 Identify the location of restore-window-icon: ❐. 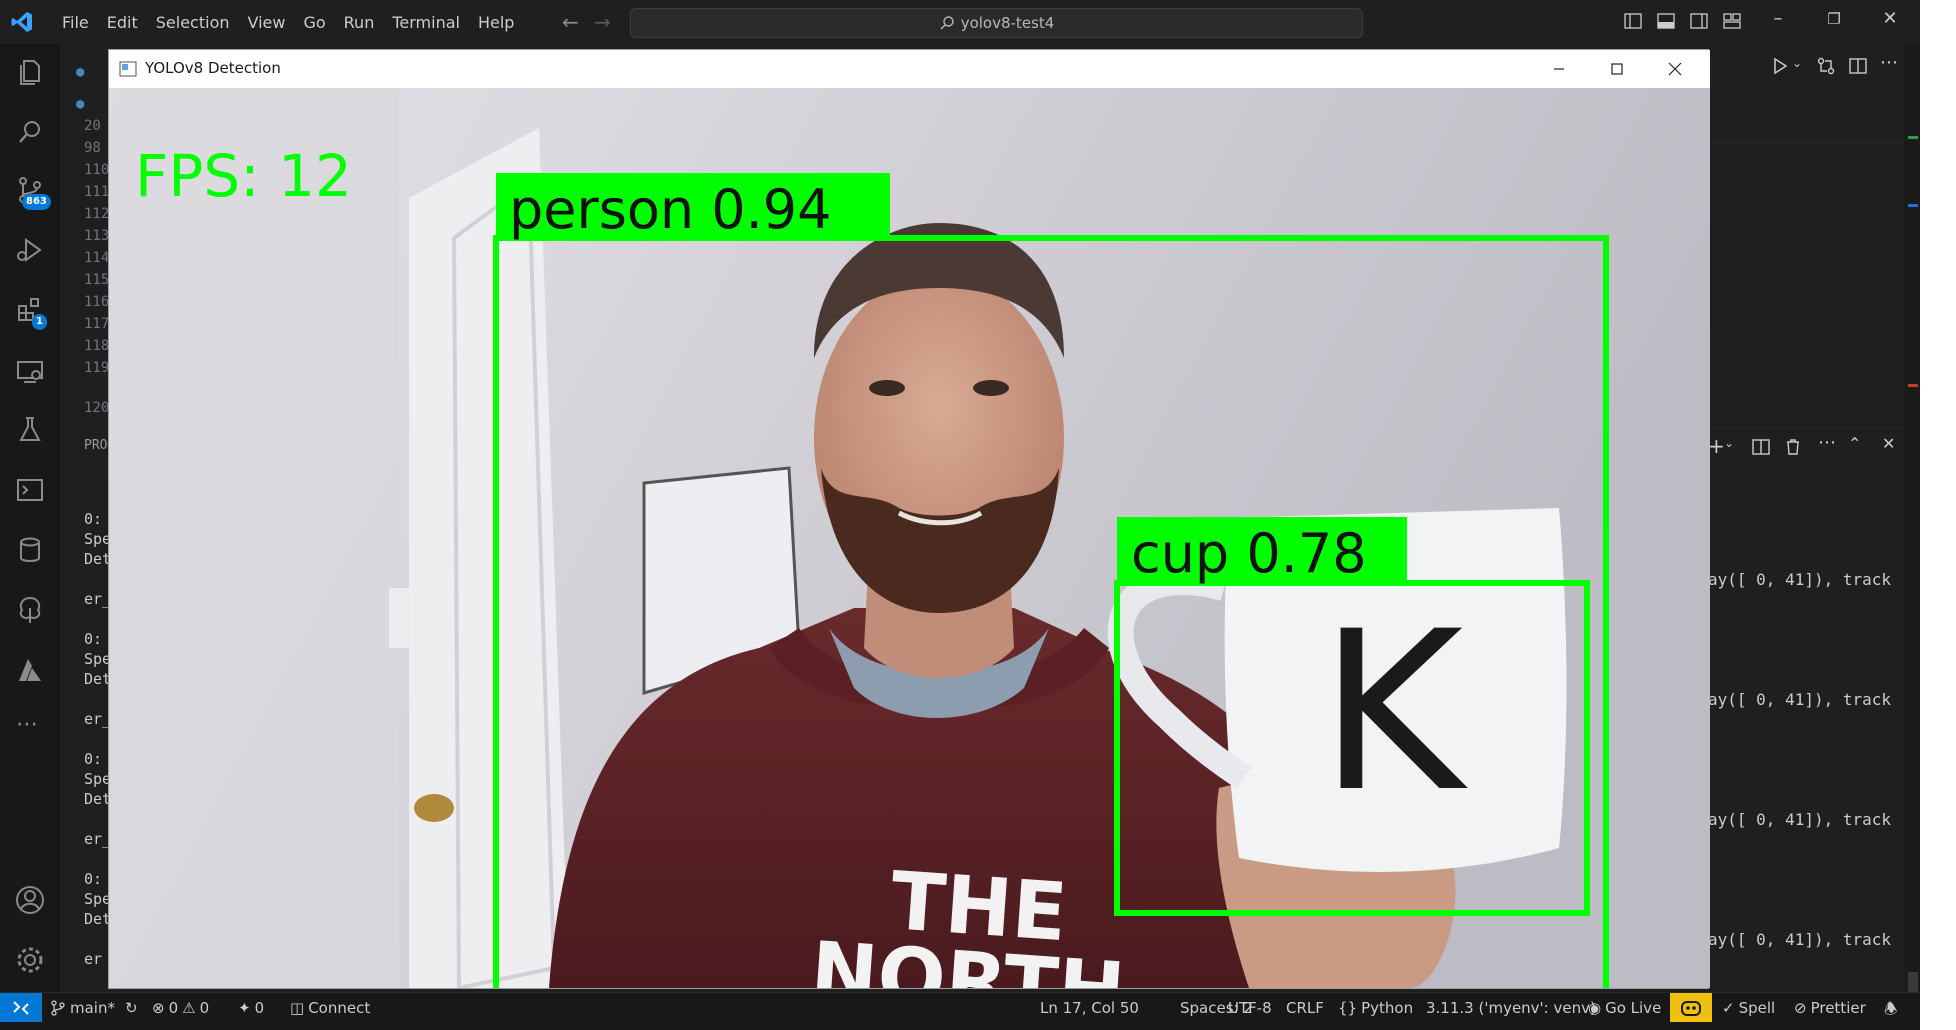
(1834, 19).